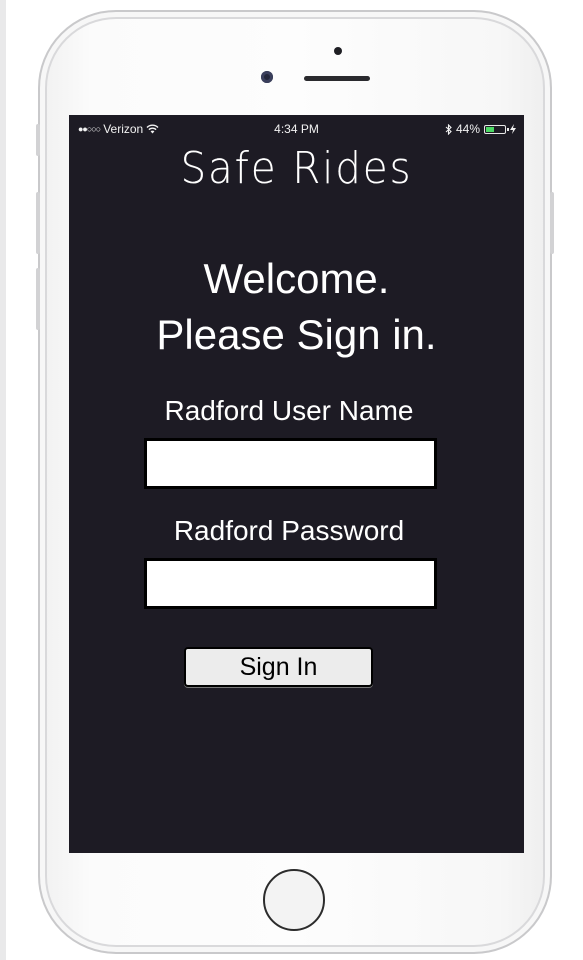 The height and width of the screenshot is (960, 583). Describe the element at coordinates (296, 168) in the screenshot. I see `app-title: Safe Rides` at that location.